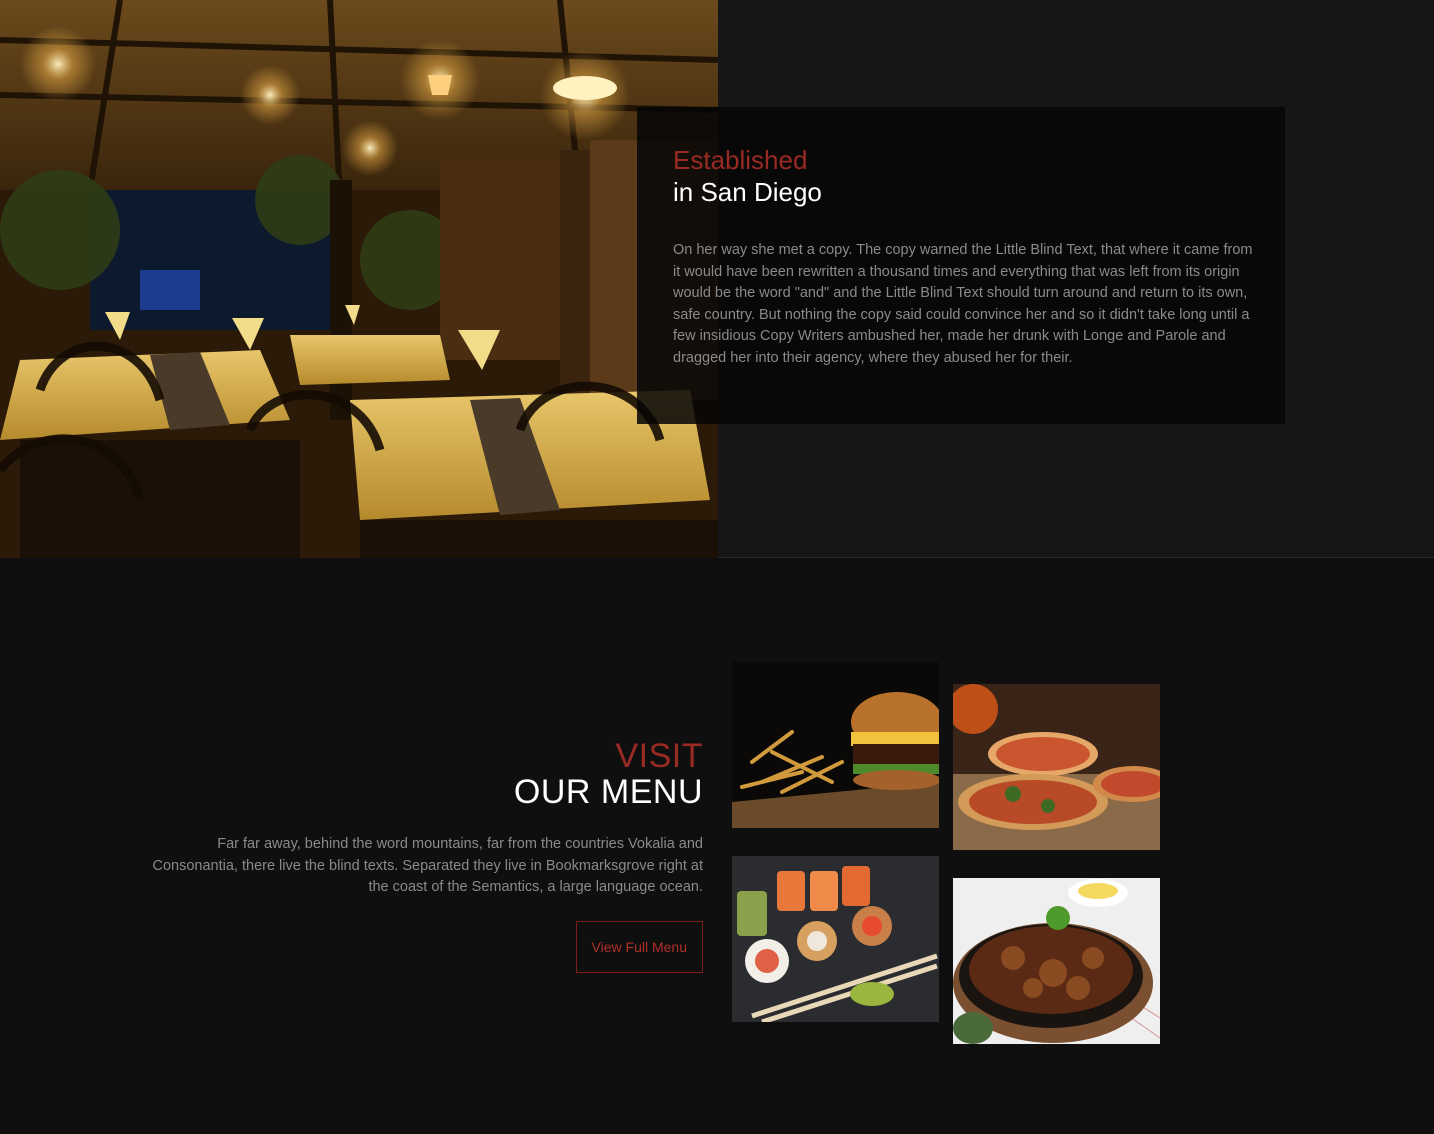 Image resolution: width=1434 pixels, height=1134 pixels. Describe the element at coordinates (1056, 961) in the screenshot. I see `sizzling-beef-dish-image` at that location.